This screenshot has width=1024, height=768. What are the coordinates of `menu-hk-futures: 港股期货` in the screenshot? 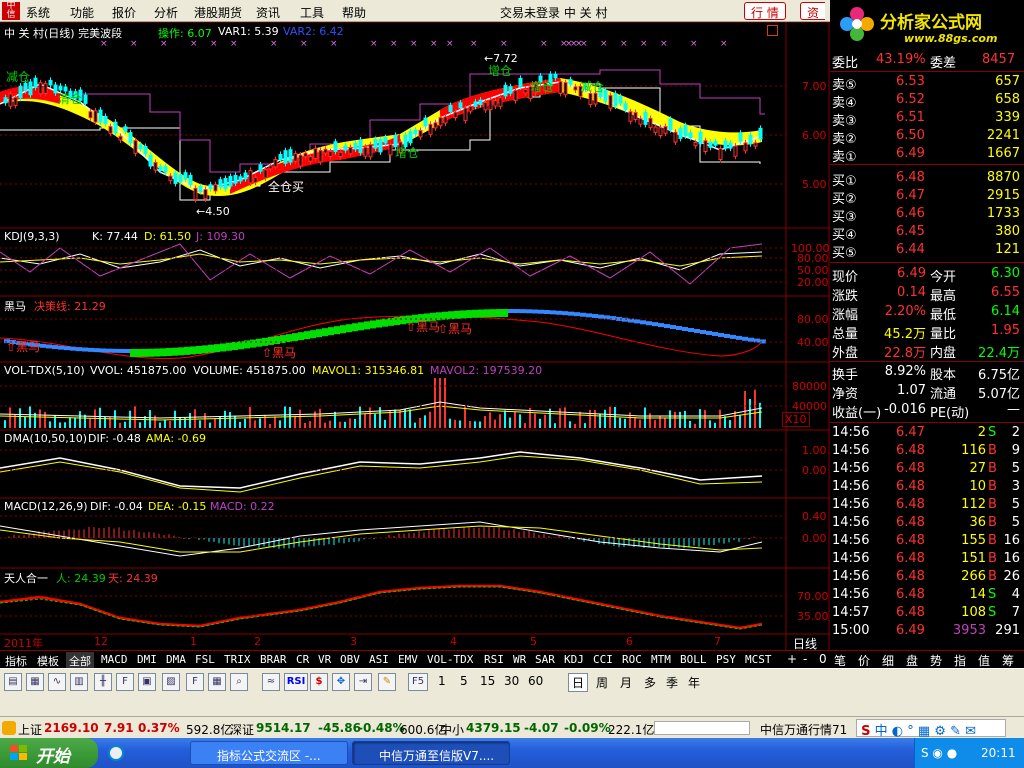 It's located at (218, 12).